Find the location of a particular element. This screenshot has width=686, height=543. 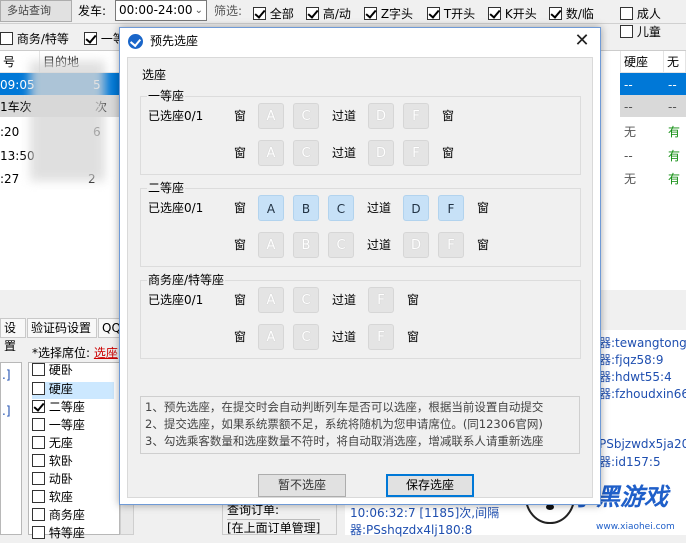

depart-time-value: 00:00-24:00 is located at coordinates (156, 10).